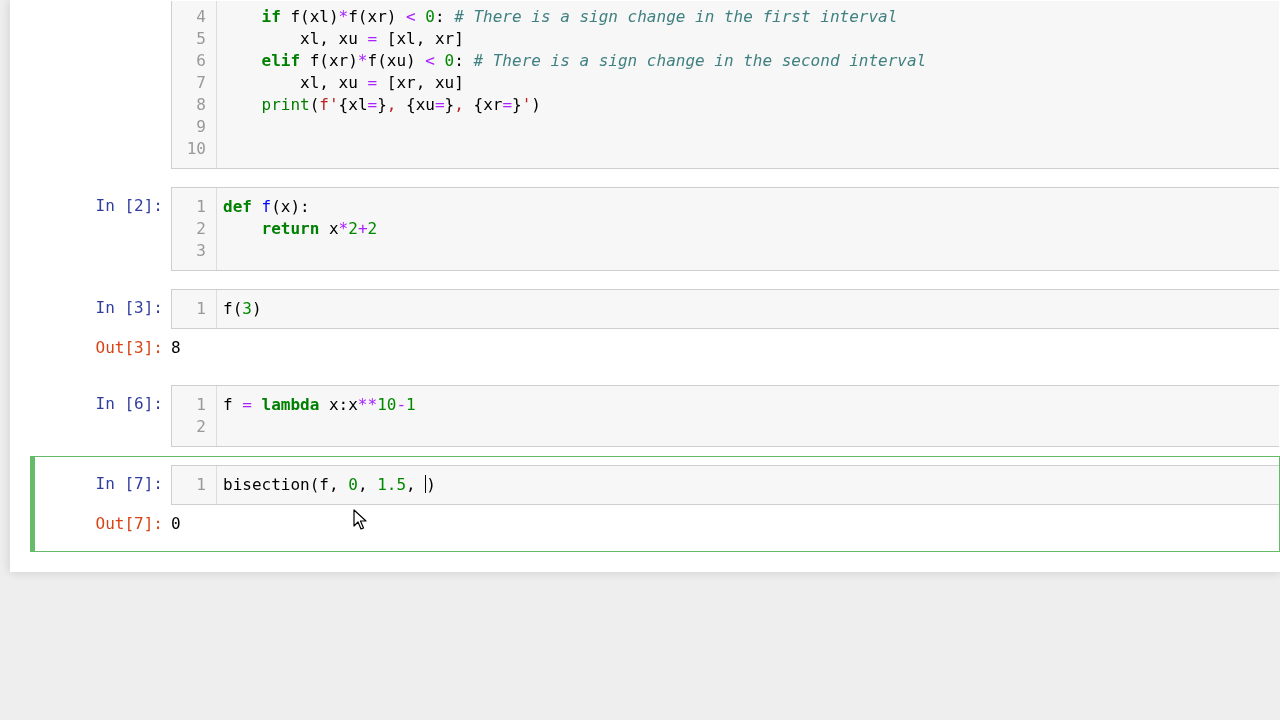 This screenshot has width=1280, height=720. What do you see at coordinates (725, 416) in the screenshot?
I see `code-editor: 1 2 f = lambda x:x**10-1` at bounding box center [725, 416].